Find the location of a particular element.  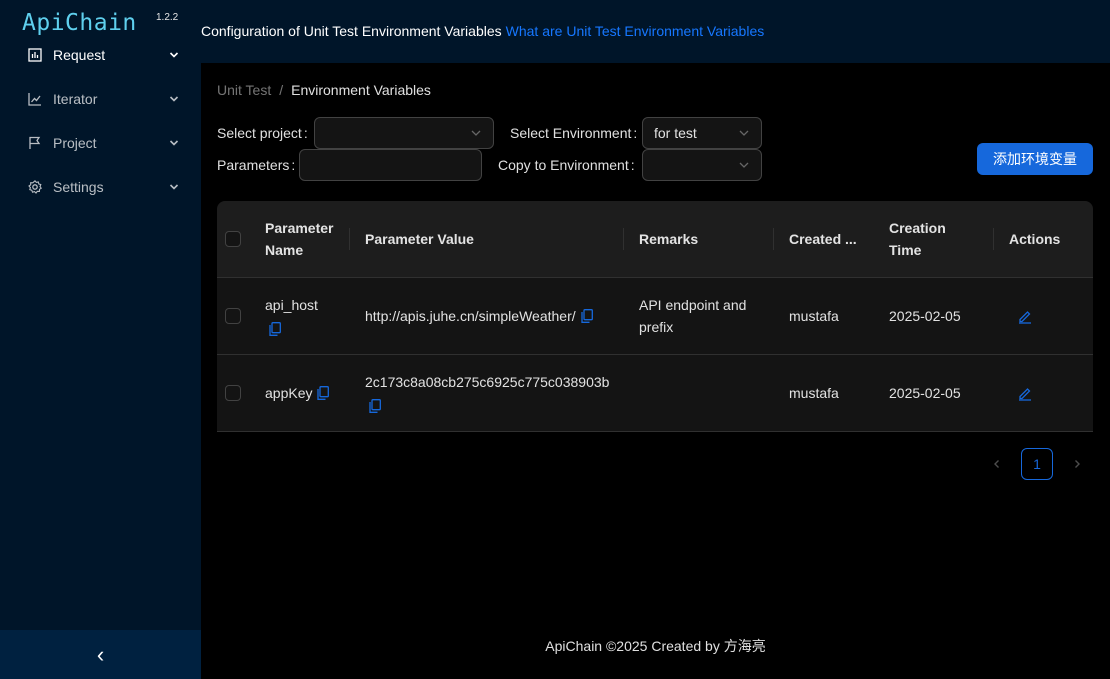

next-page-button is located at coordinates (1077, 464).